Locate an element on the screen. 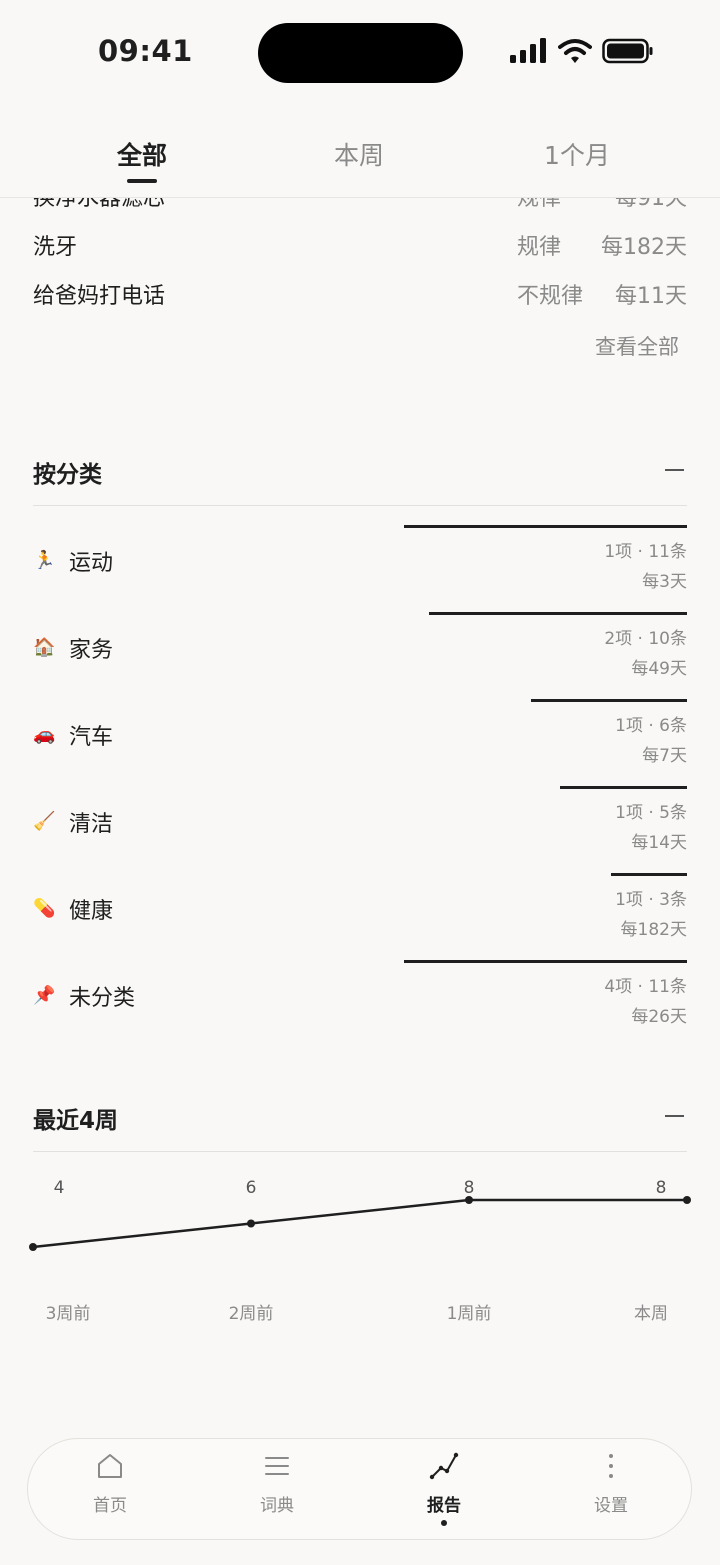 Image resolution: width=720 pixels, height=1565 pixels. habit-name: 给爸妈打电话 is located at coordinates (99, 296).